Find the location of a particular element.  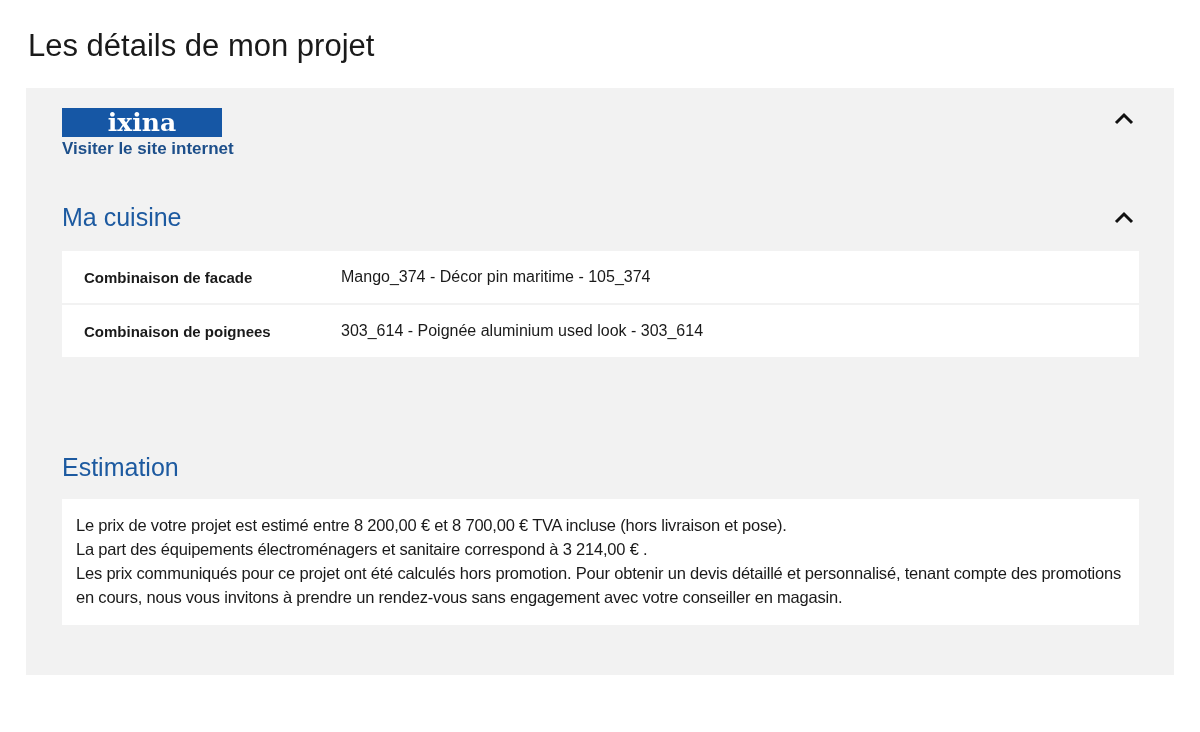

row-label: Combinaison de poignees is located at coordinates (178, 331).